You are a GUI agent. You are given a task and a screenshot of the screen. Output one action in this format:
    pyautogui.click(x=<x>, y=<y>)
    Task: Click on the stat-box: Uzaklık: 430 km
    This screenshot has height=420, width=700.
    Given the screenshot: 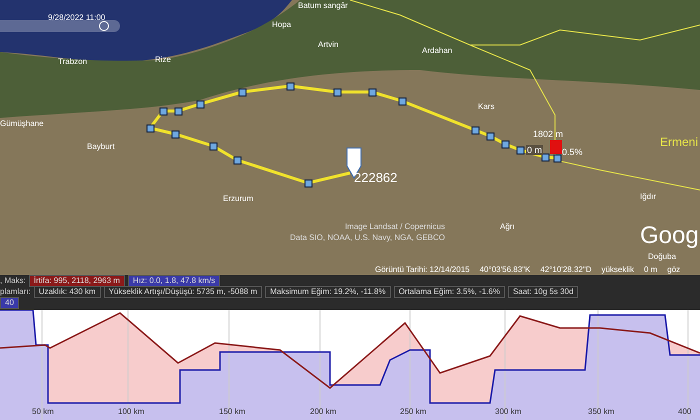 What is the action you would take?
    pyautogui.click(x=67, y=292)
    